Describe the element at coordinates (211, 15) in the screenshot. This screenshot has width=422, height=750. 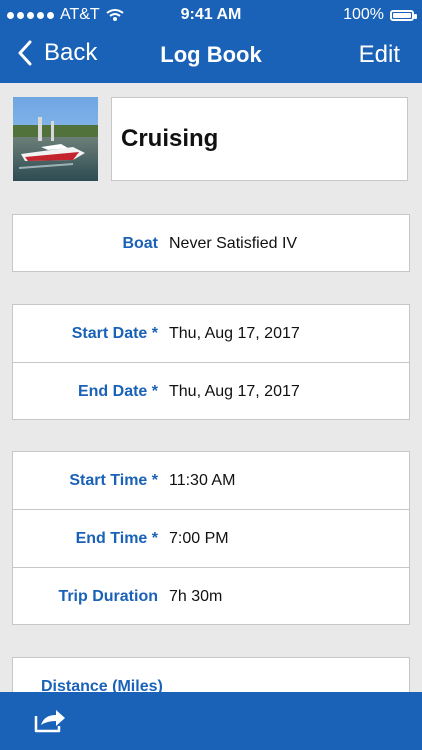
I see `status-bar: AT&T 9:41 AM 100%` at that location.